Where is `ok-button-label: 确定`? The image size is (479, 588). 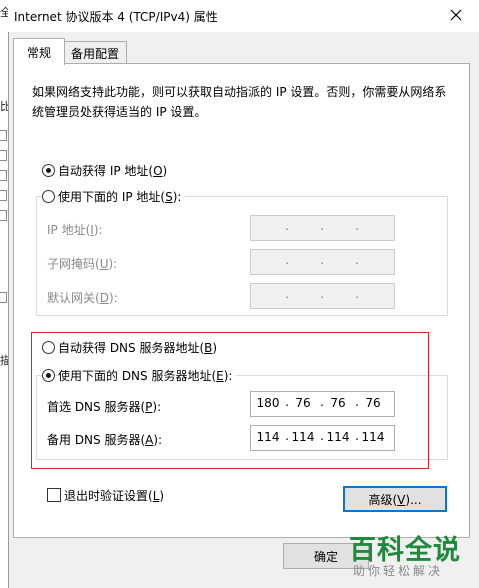
ok-button-label: 确定 is located at coordinates (325, 556).